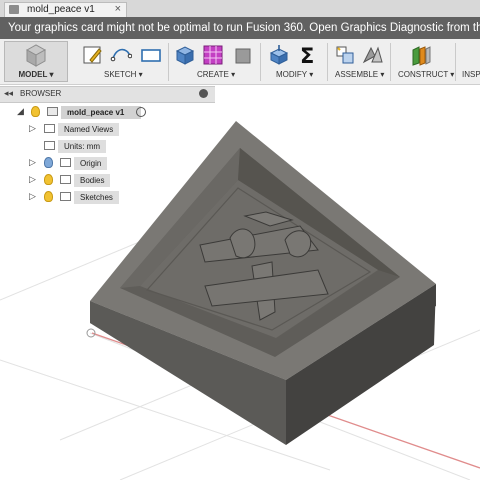  Describe the element at coordinates (141, 112) in the screenshot. I see `activate-radio-icon` at that location.